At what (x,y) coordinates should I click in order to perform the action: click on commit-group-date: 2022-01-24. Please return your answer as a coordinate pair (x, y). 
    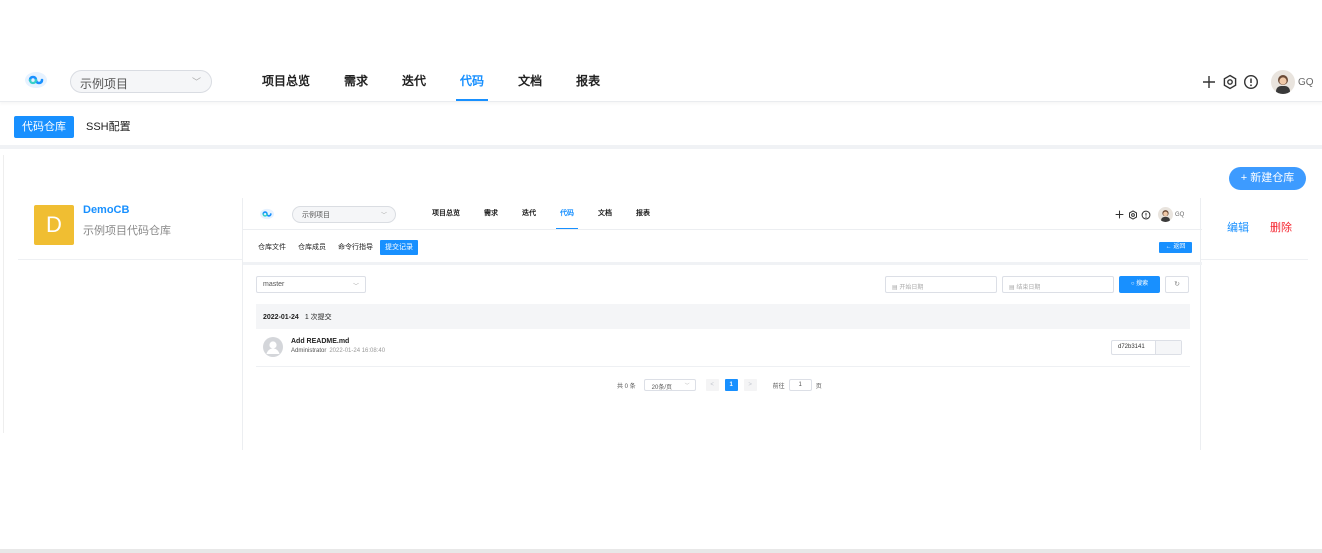
    Looking at the image, I should click on (281, 317).